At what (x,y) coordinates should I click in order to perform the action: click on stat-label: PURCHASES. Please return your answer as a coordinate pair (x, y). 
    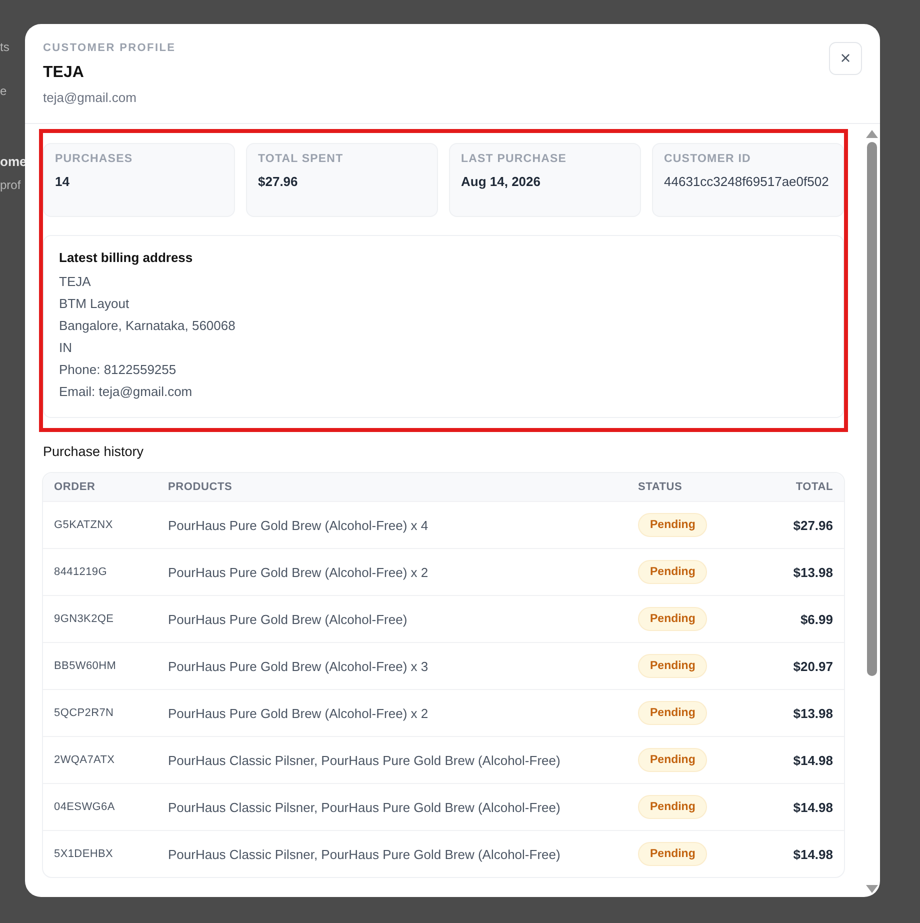
    Looking at the image, I should click on (94, 159).